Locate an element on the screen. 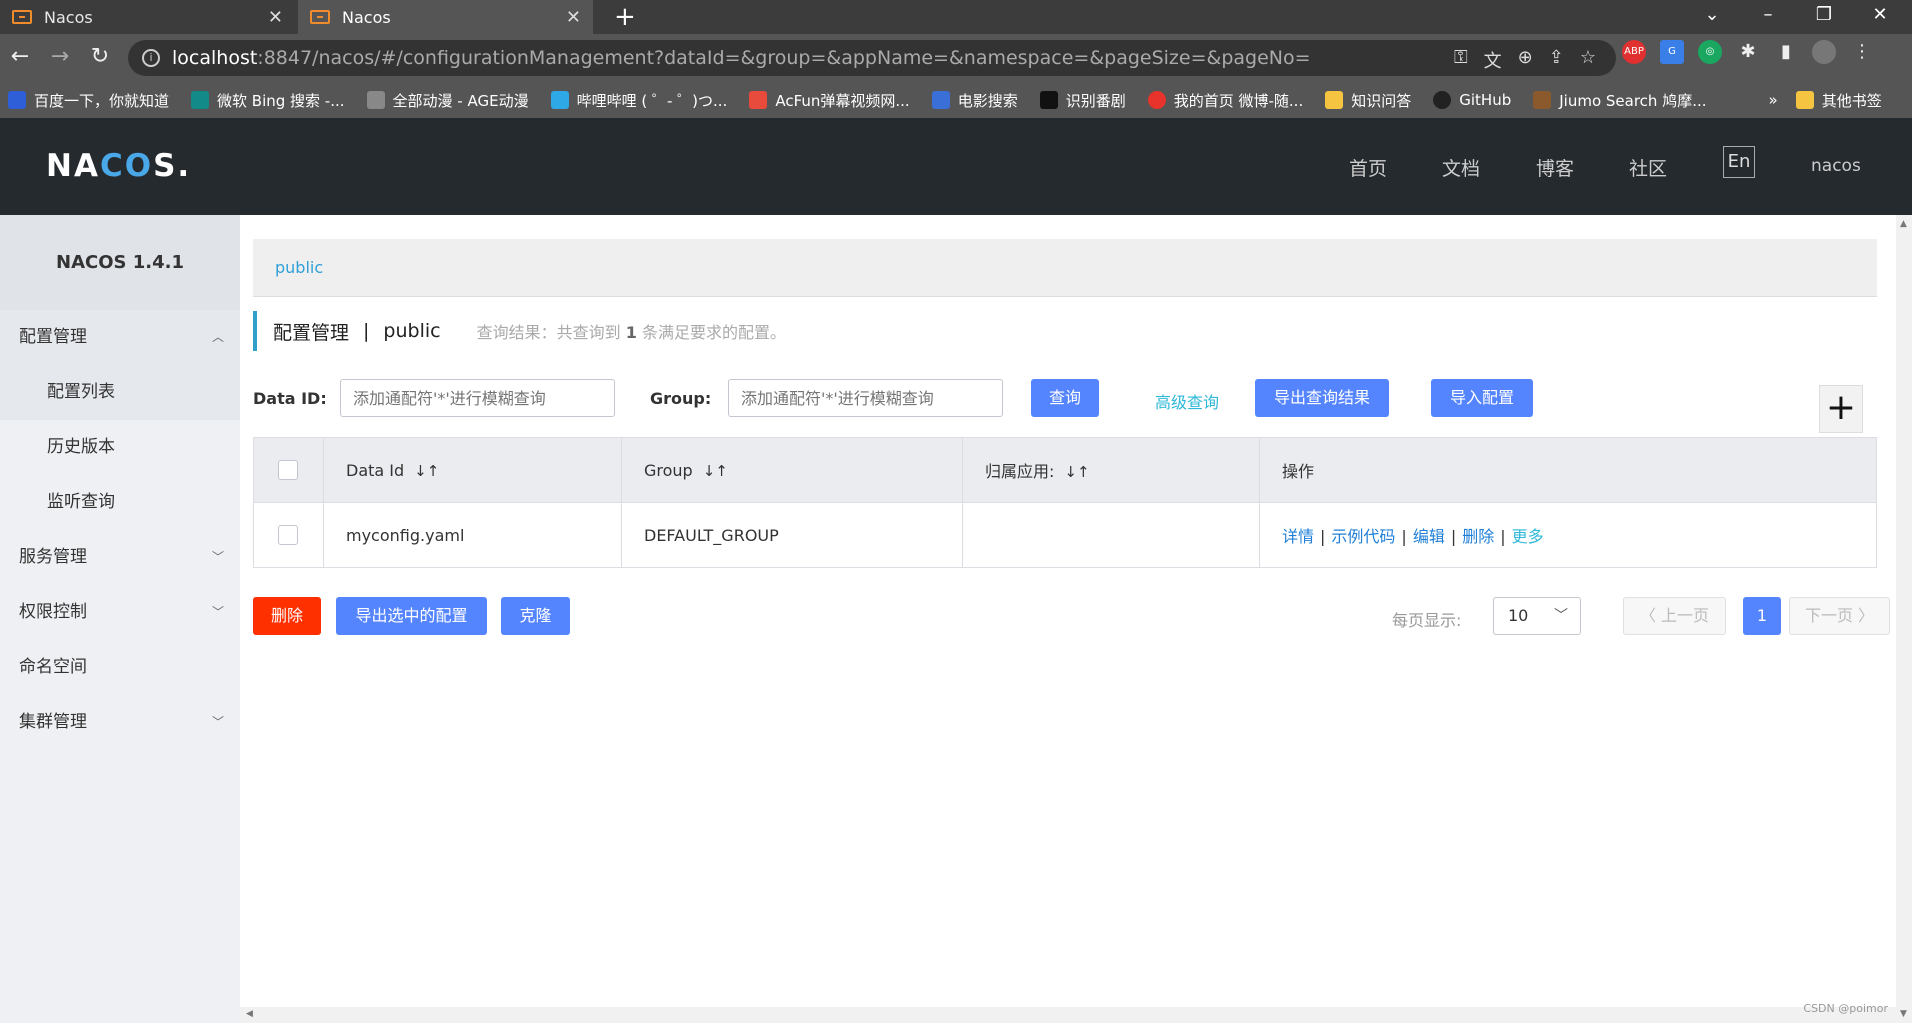  horizontal-scrollbar: ◀ is located at coordinates (1068, 1015).